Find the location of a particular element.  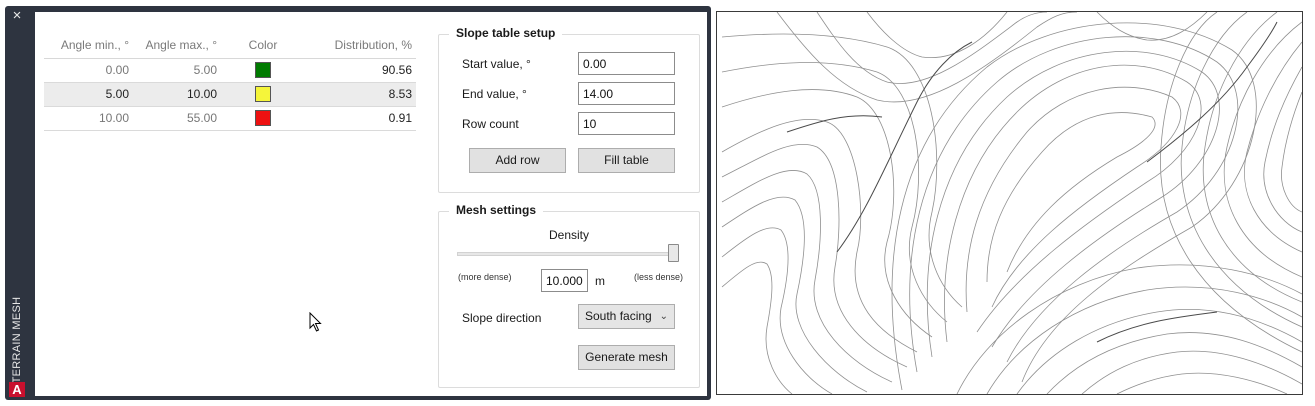

density-value-input is located at coordinates (564, 280).